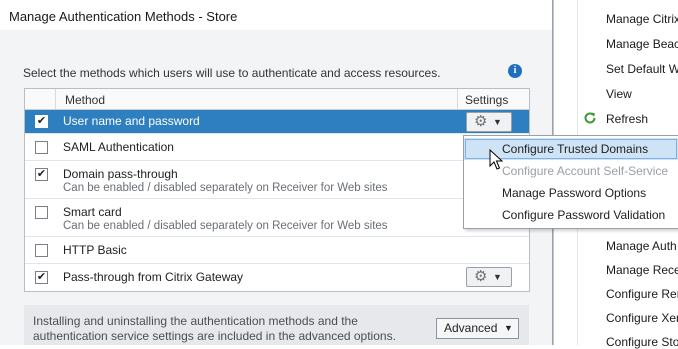  What do you see at coordinates (627, 119) in the screenshot?
I see `action-refresh: Refresh` at bounding box center [627, 119].